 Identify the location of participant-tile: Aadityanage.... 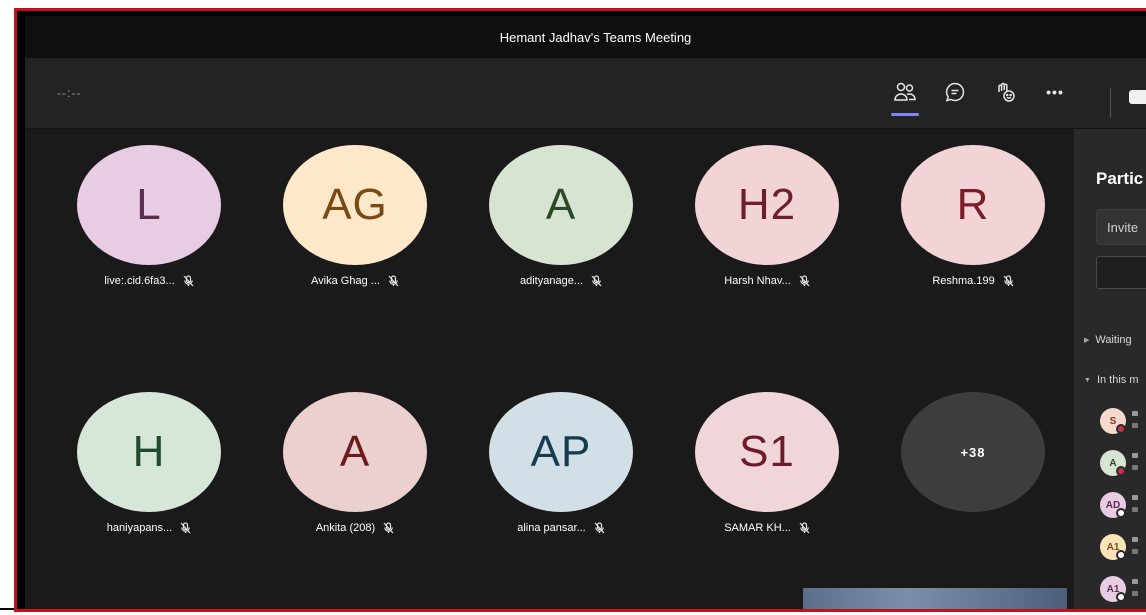
(561, 217).